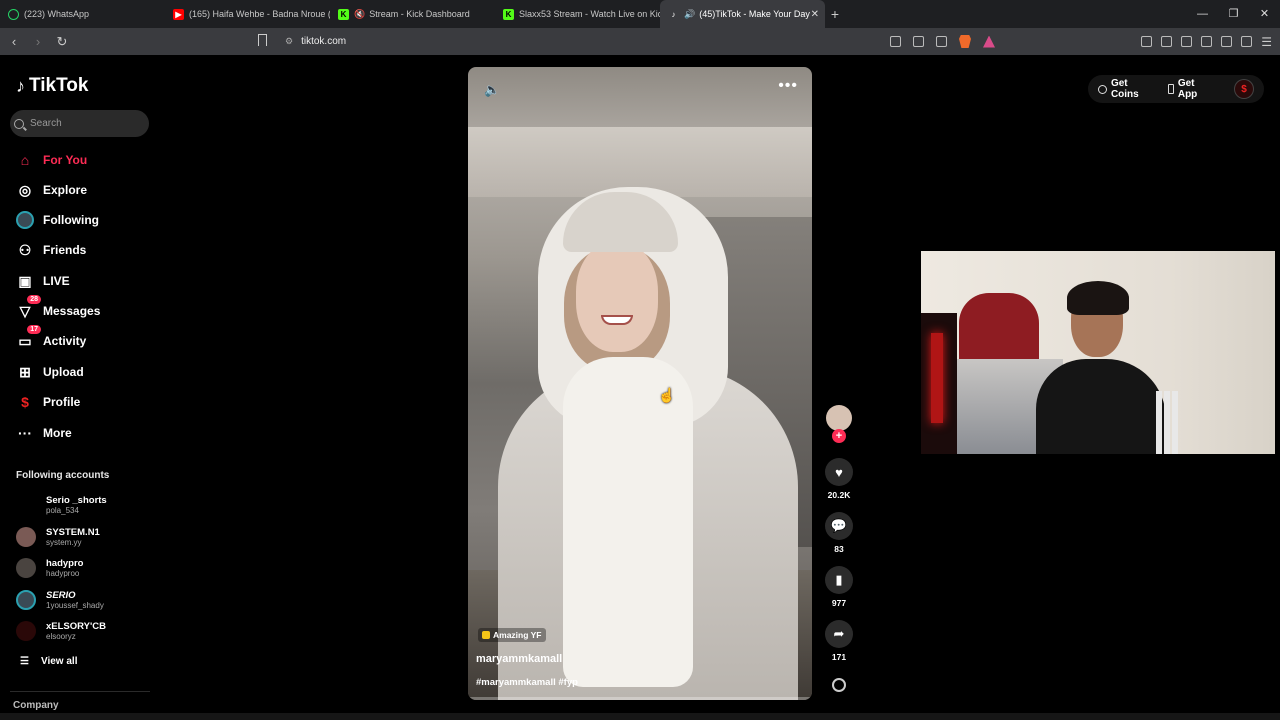 The height and width of the screenshot is (720, 1280). I want to click on music-icon, so click(1167, 41).